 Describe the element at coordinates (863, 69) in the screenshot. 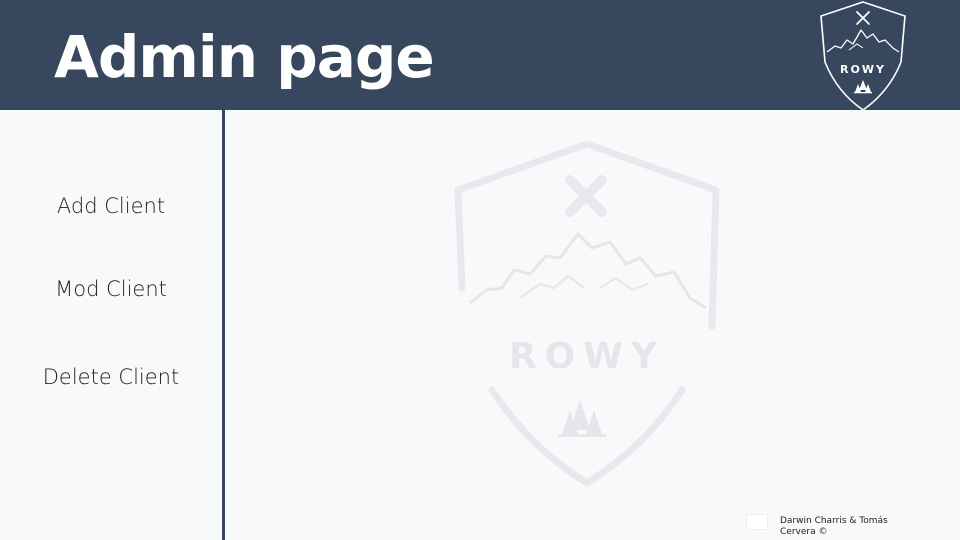

I see `logo-text: ROWY` at that location.